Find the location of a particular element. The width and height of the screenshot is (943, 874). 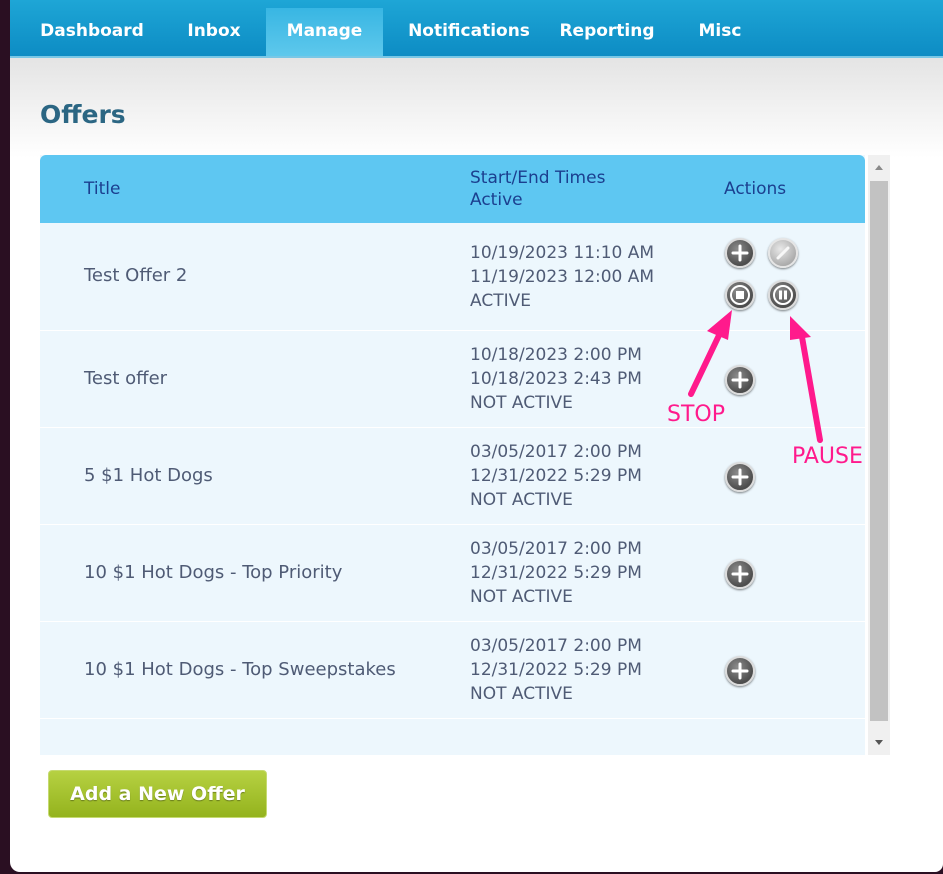

stop-annotation-label: STOP is located at coordinates (696, 414).